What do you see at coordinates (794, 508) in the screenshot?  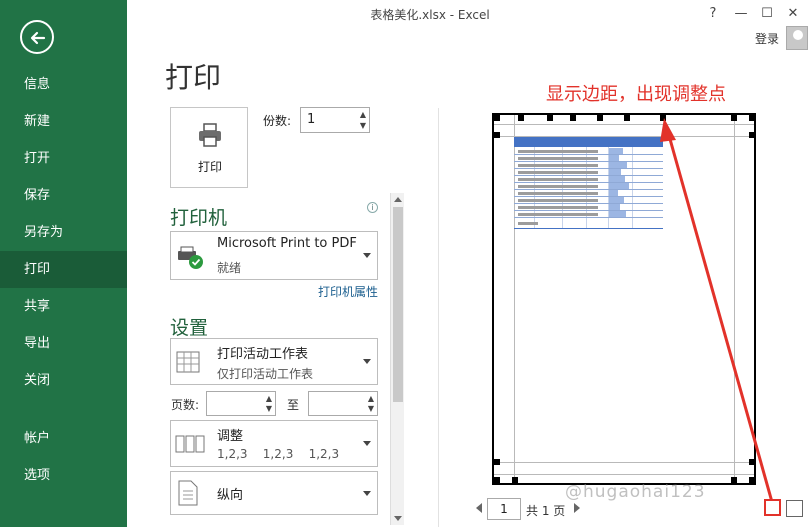 I see `zoom-to-page-icon` at bounding box center [794, 508].